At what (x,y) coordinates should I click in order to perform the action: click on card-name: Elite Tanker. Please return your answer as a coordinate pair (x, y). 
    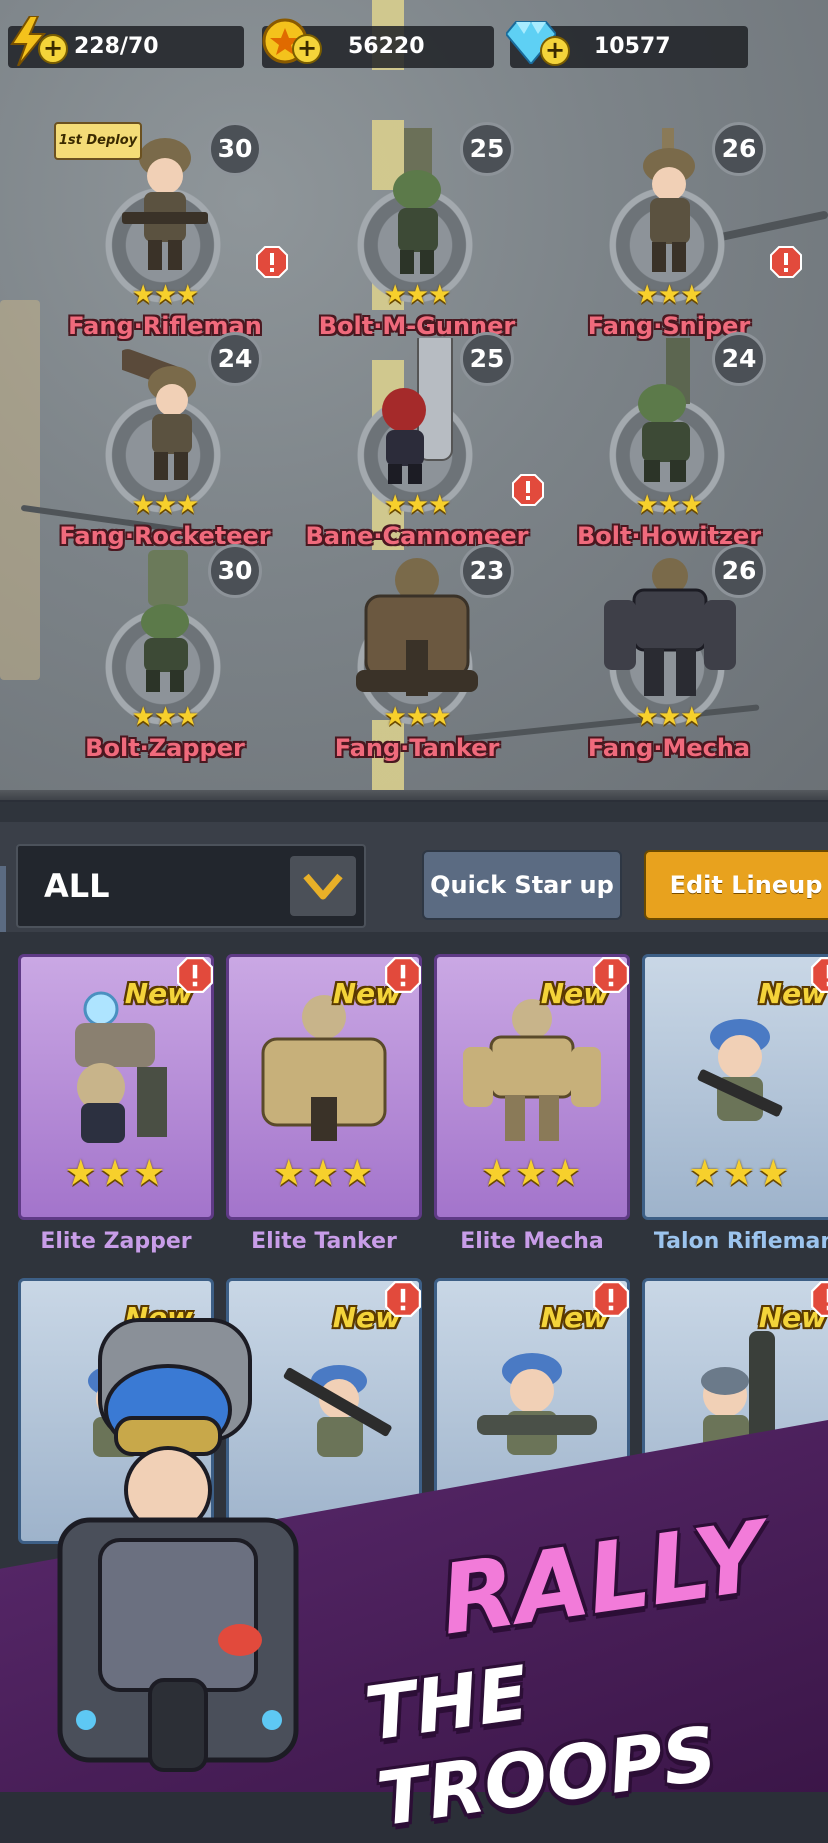
    Looking at the image, I should click on (324, 1241).